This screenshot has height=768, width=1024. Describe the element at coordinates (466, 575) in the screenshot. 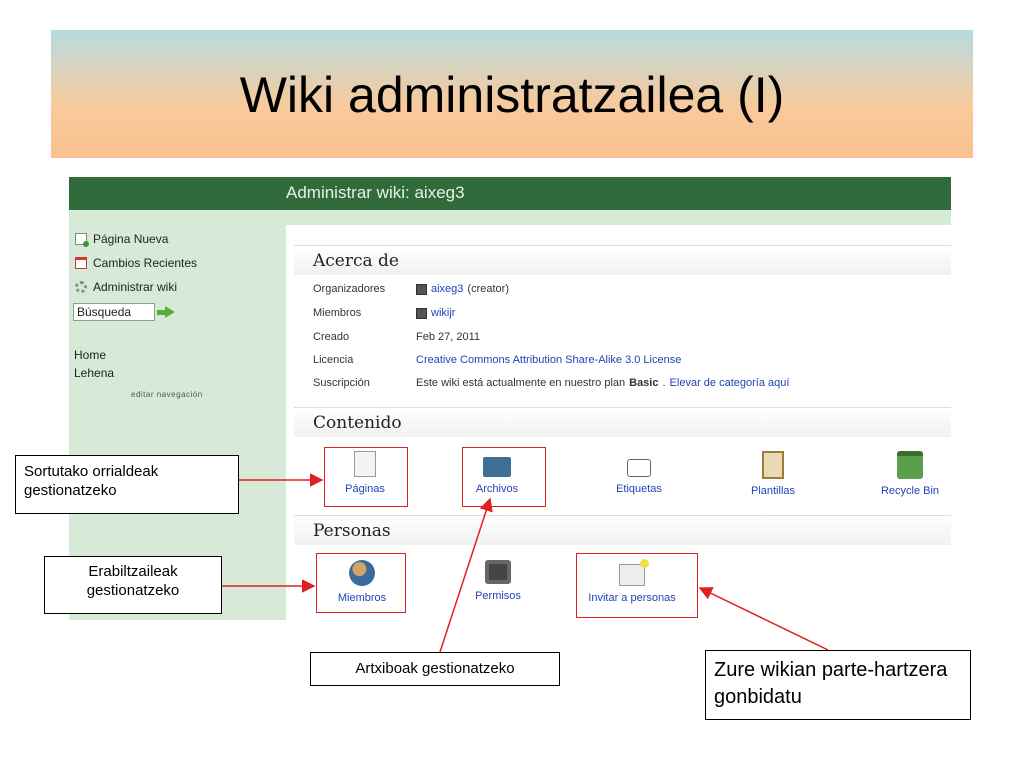

I see `arrow-files` at that location.